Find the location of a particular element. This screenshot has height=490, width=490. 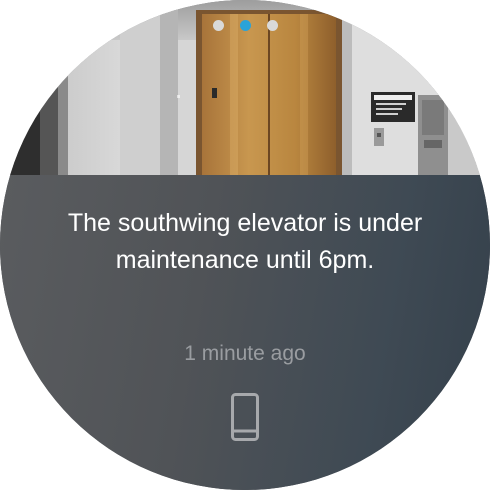

notification-timestamp: 1 minute ago is located at coordinates (245, 353).